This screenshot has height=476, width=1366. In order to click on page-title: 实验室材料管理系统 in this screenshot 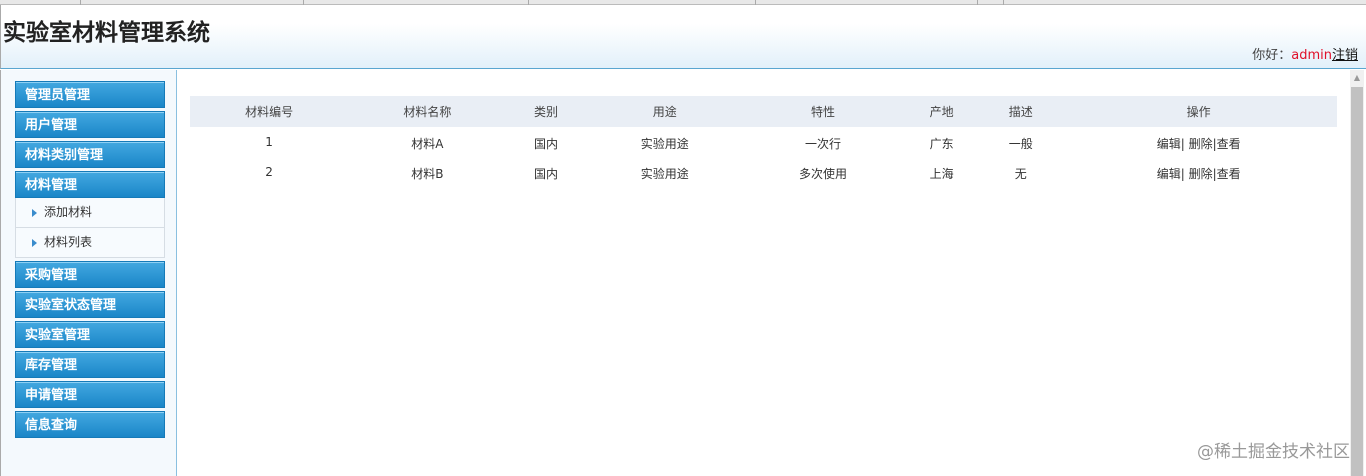, I will do `click(106, 33)`.